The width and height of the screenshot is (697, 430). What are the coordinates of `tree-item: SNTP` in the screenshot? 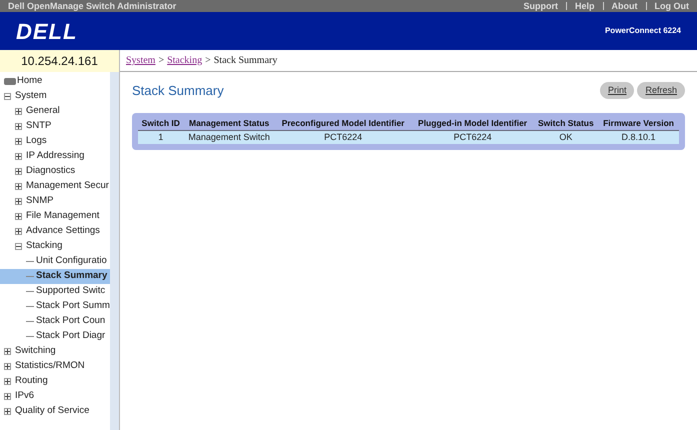 It's located at (55, 126).